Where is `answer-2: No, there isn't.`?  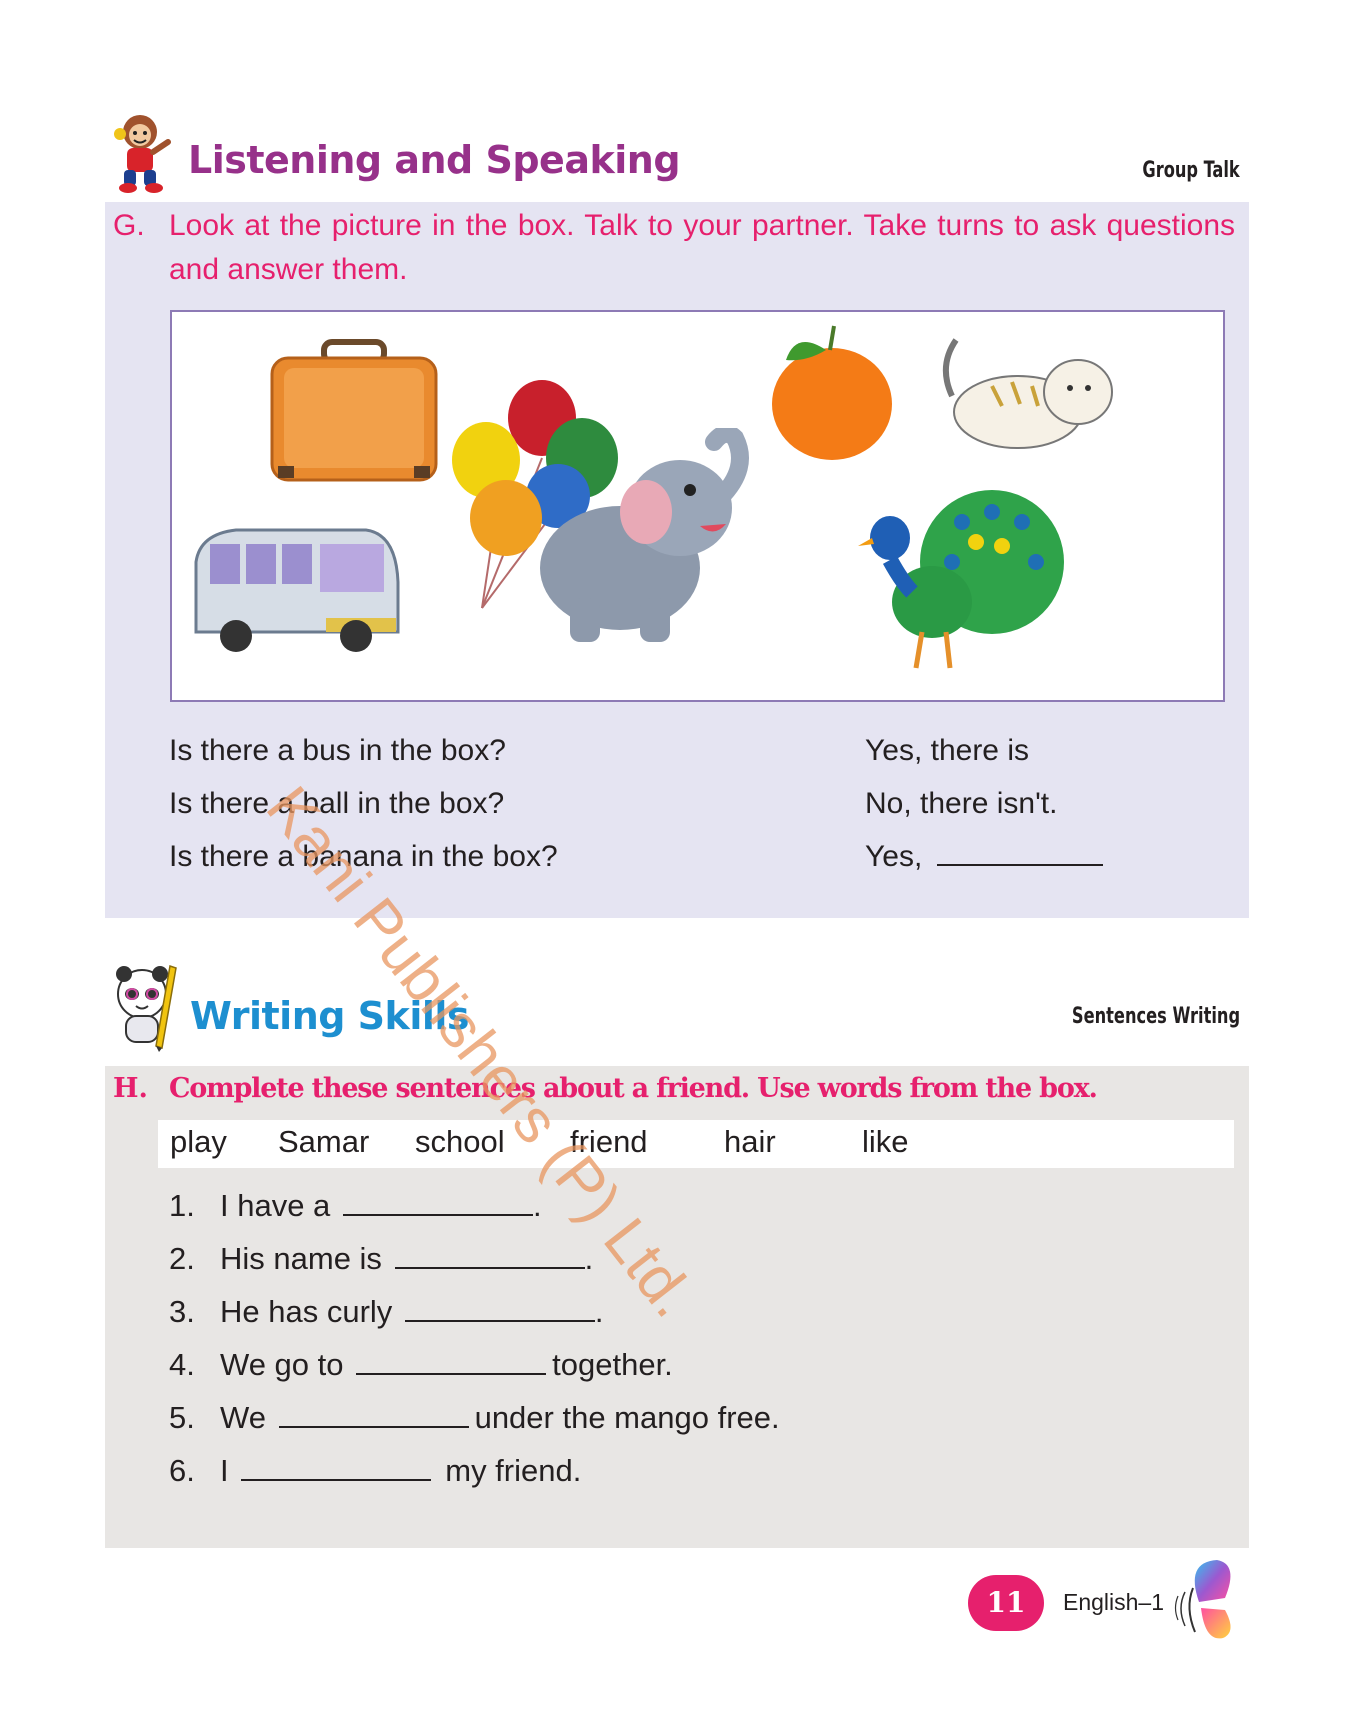 answer-2: No, there isn't. is located at coordinates (961, 803).